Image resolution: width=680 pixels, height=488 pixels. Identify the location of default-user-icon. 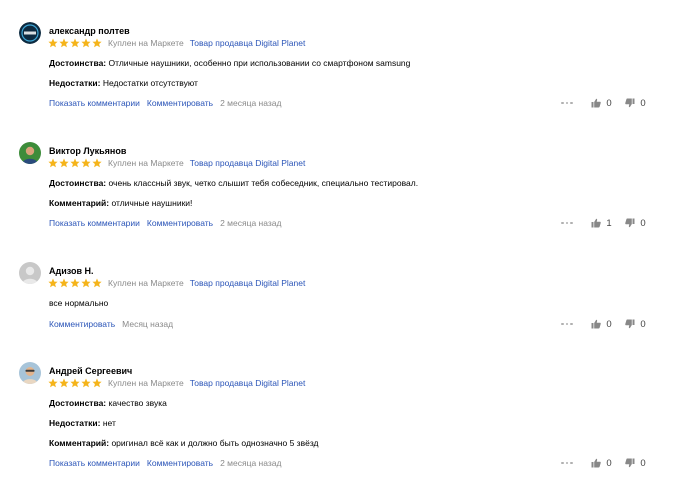
(30, 273).